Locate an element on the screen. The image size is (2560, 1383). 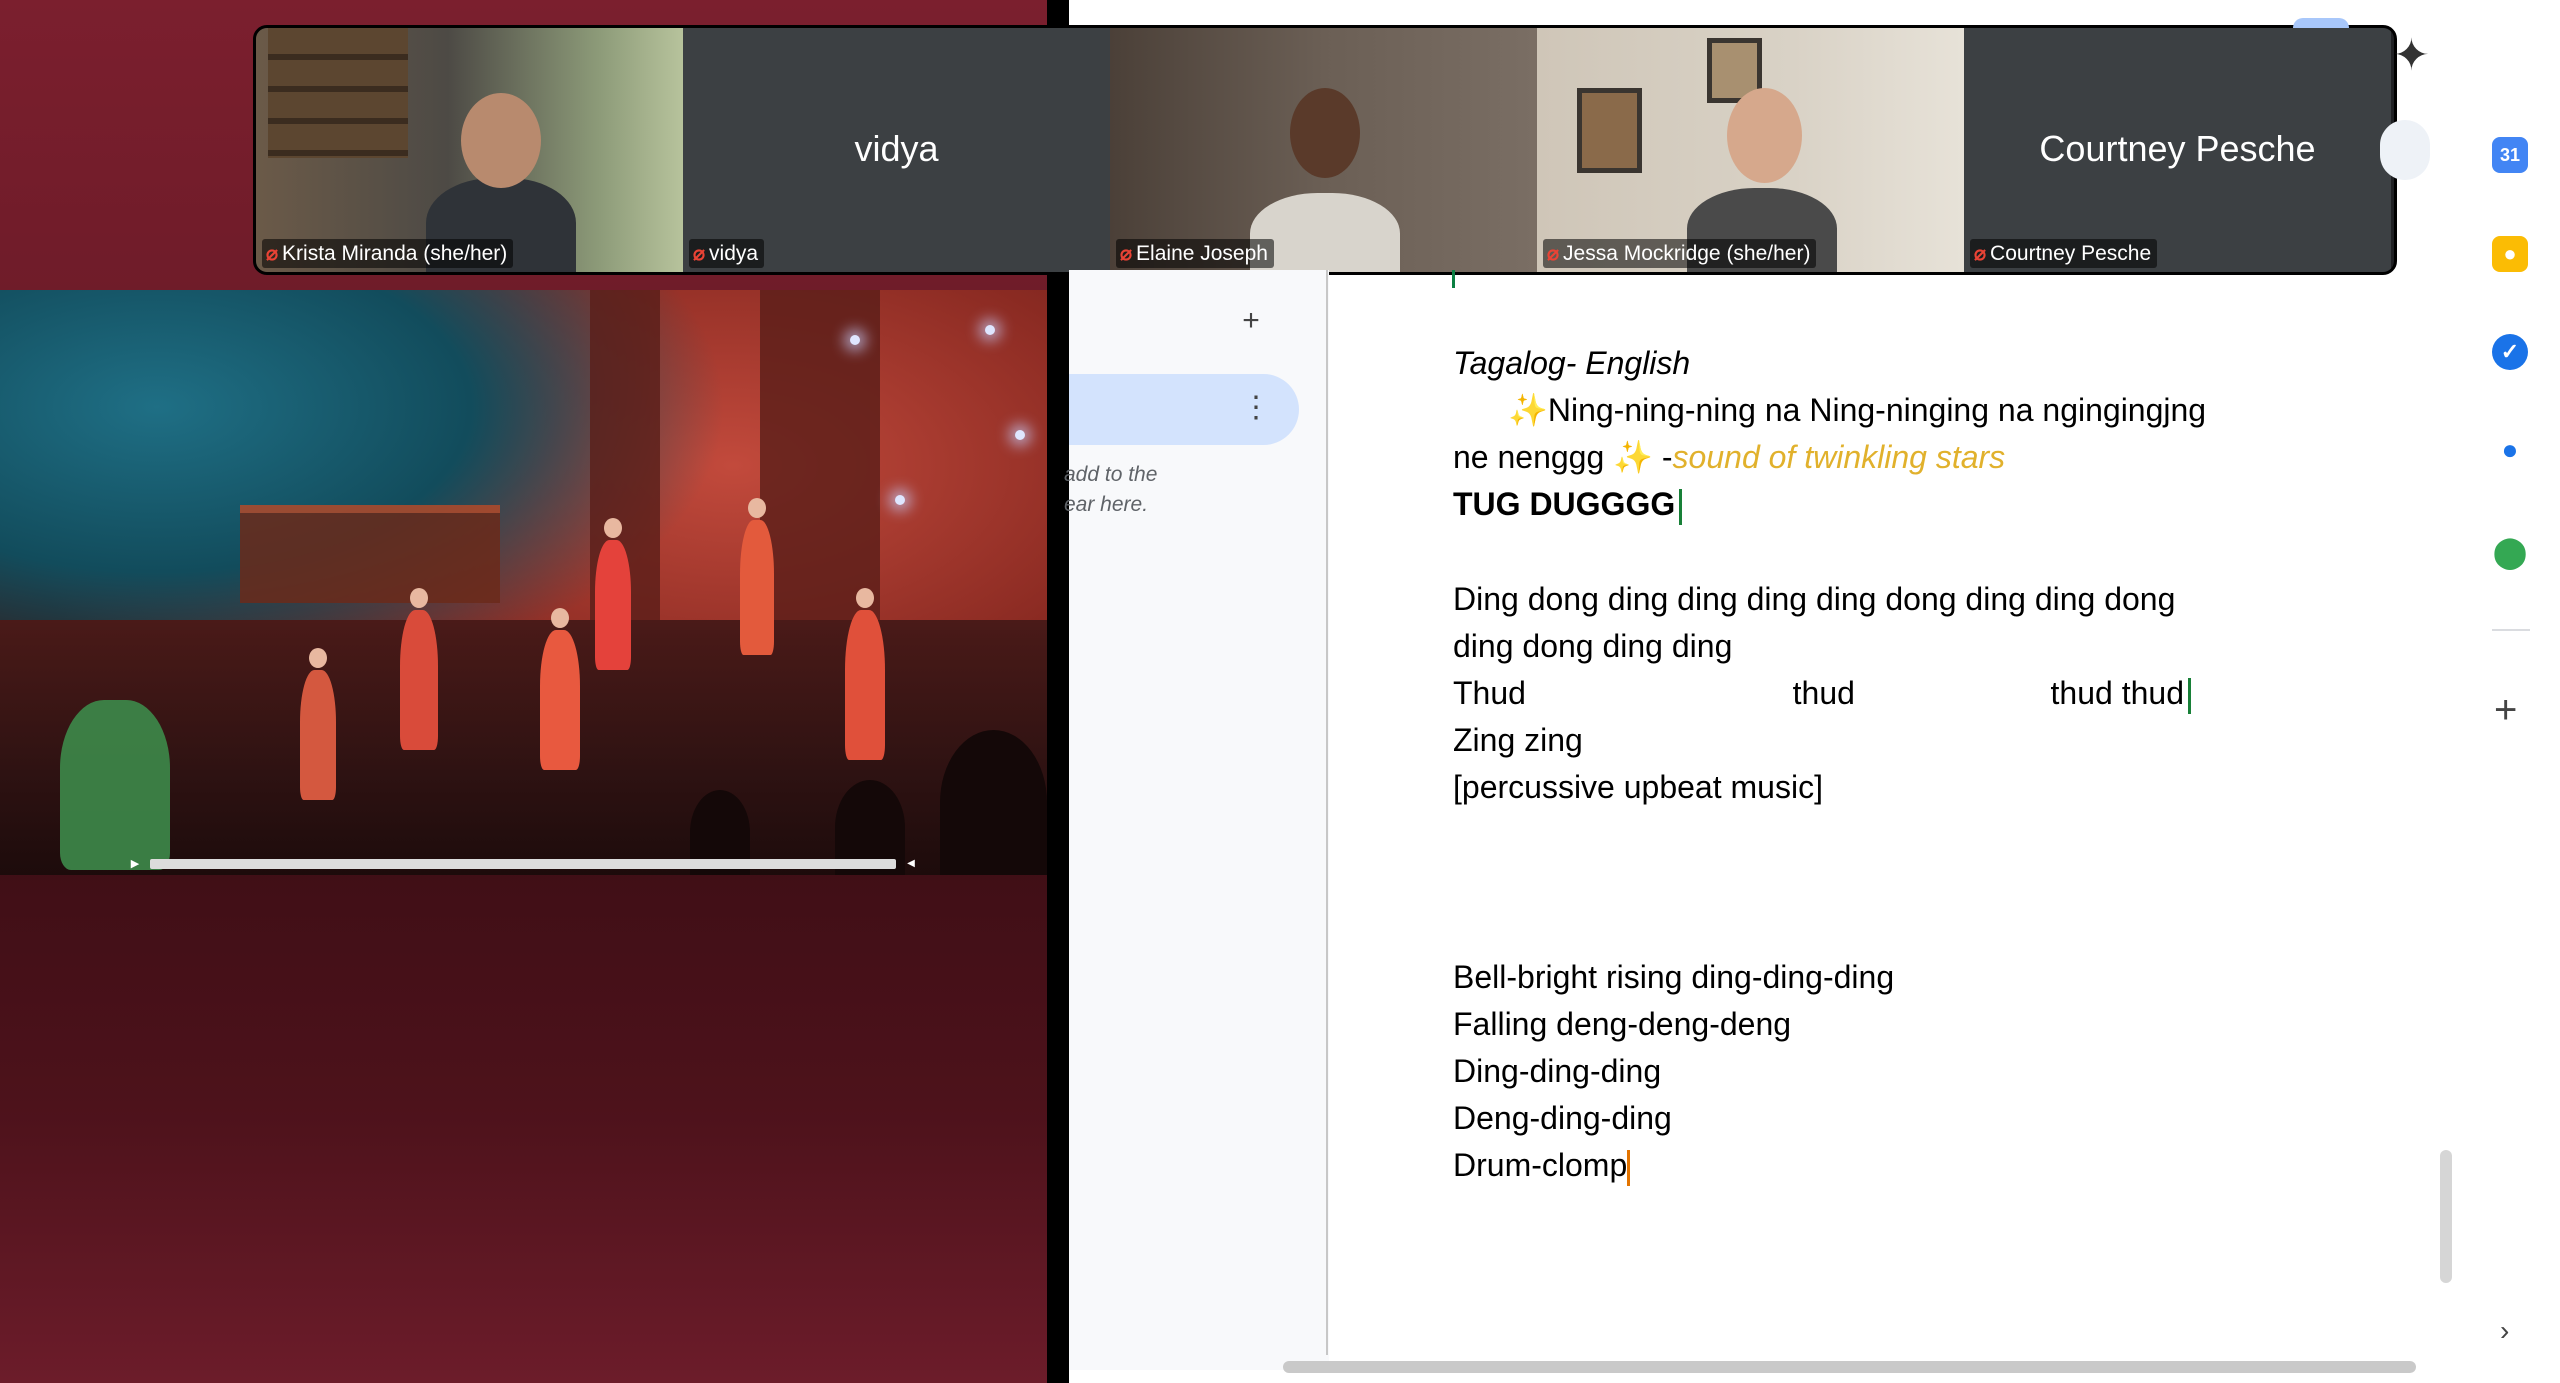
gemini-star-icon: ✦ is located at coordinates (2411, 55).